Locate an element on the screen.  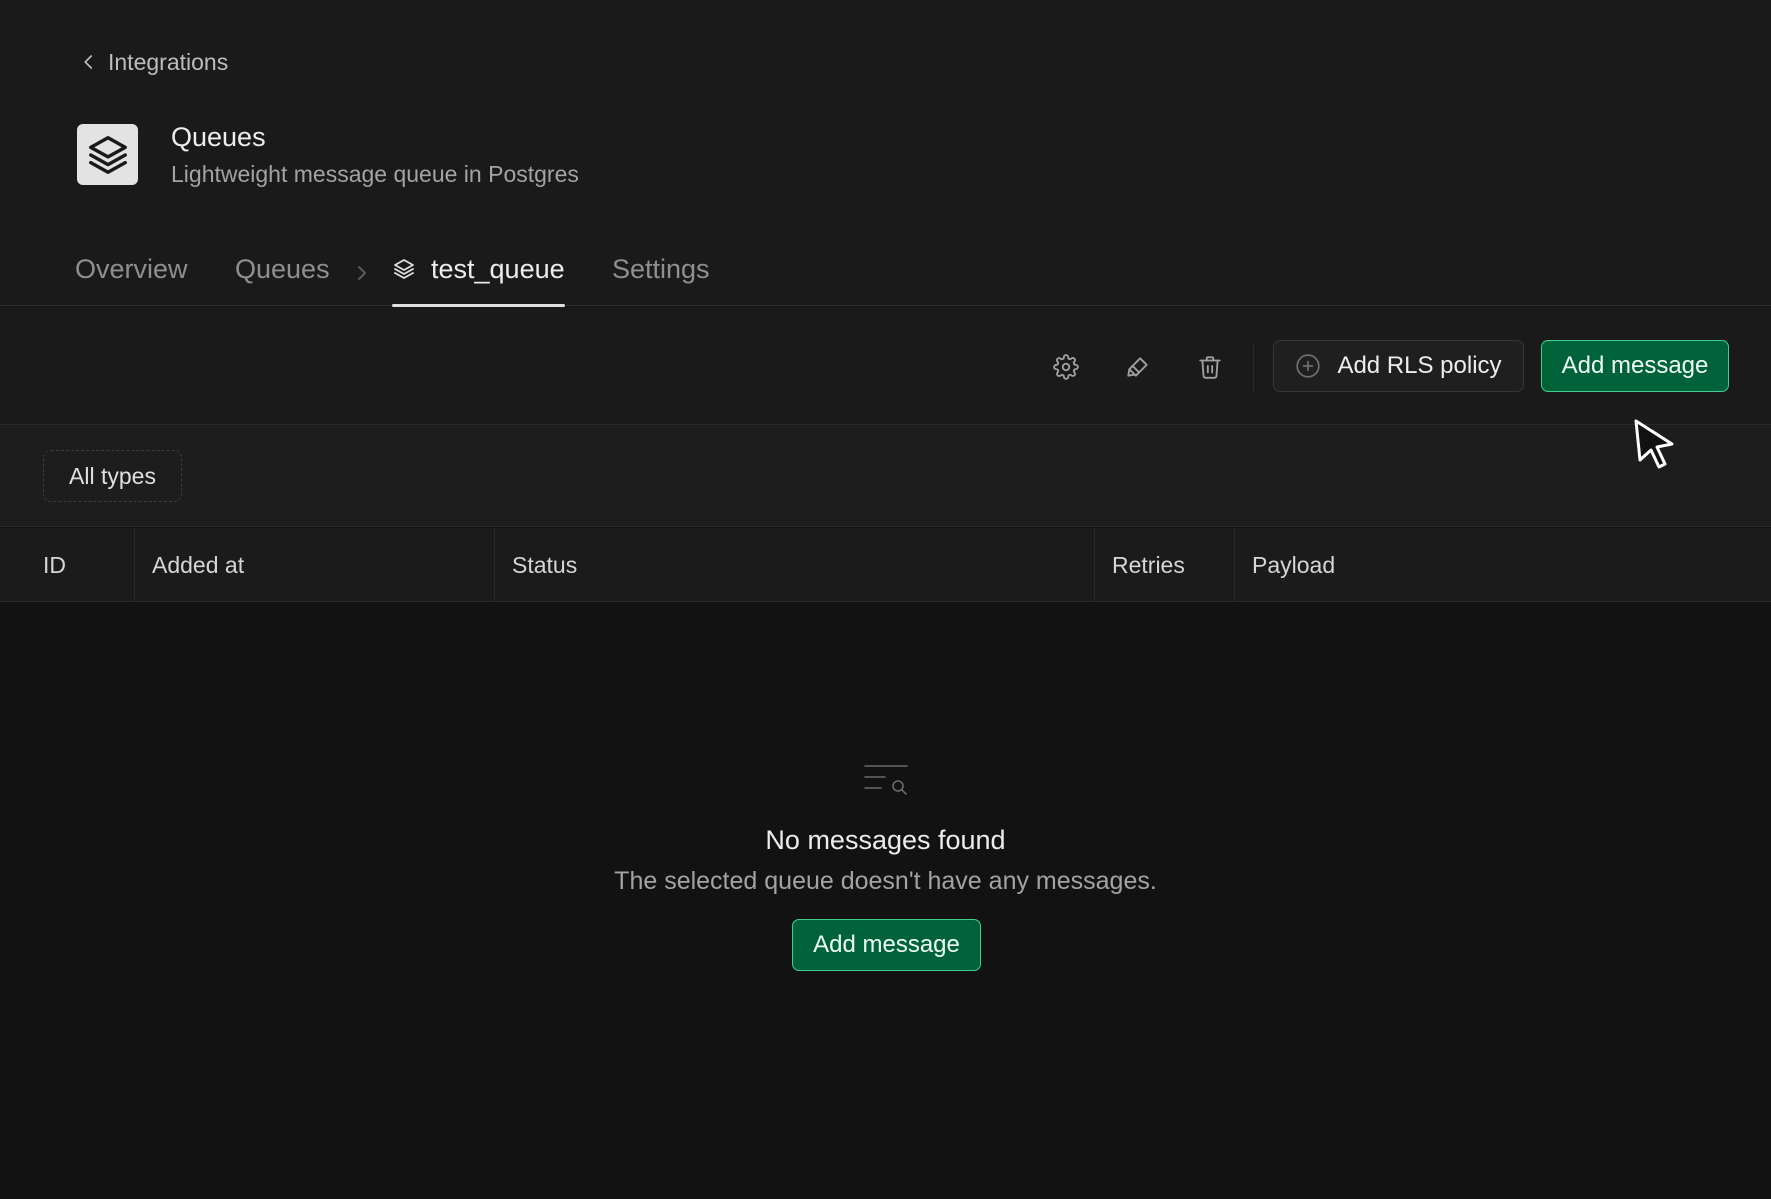
empty-add-message-label: Add message is located at coordinates (886, 944).